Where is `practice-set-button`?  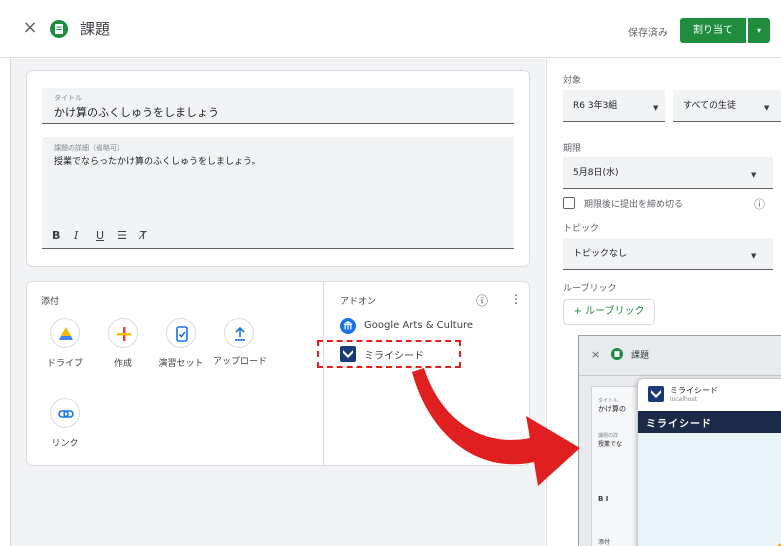 practice-set-button is located at coordinates (181, 333).